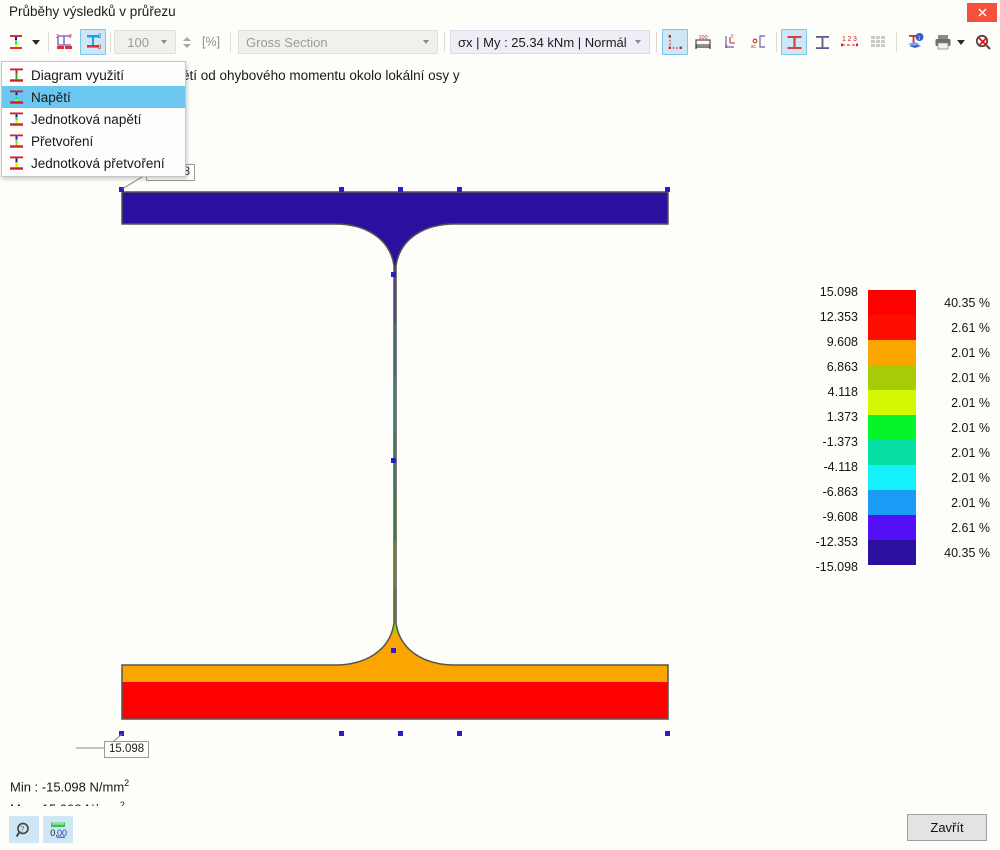 Image resolution: width=1000 pixels, height=850 pixels. What do you see at coordinates (51, 97) in the screenshot?
I see `menu-item-label: Napětí` at bounding box center [51, 97].